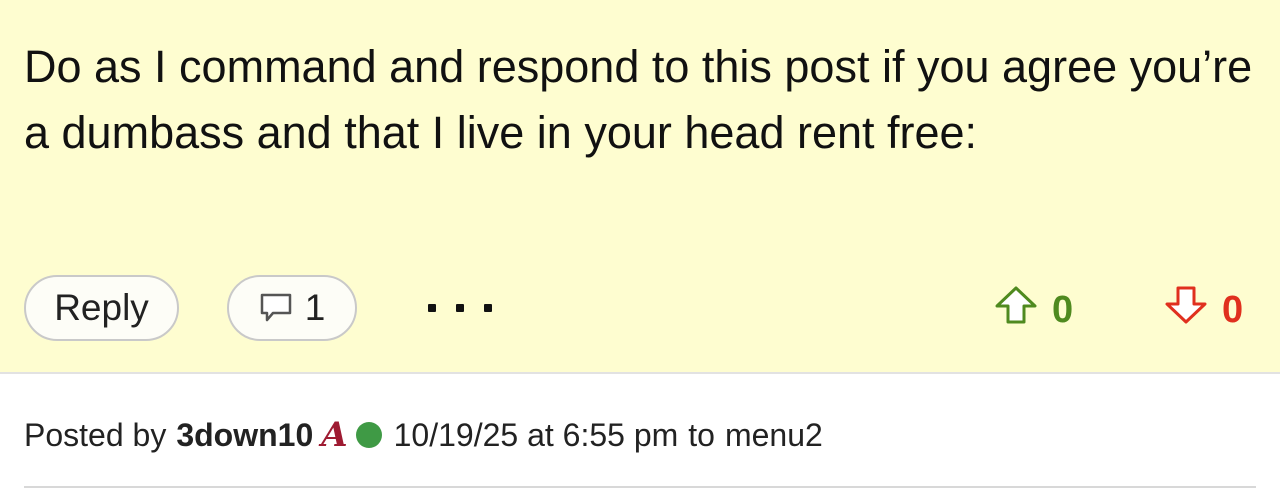 Image resolution: width=1280 pixels, height=504 pixels. I want to click on author-username: 3down10, so click(244, 435).